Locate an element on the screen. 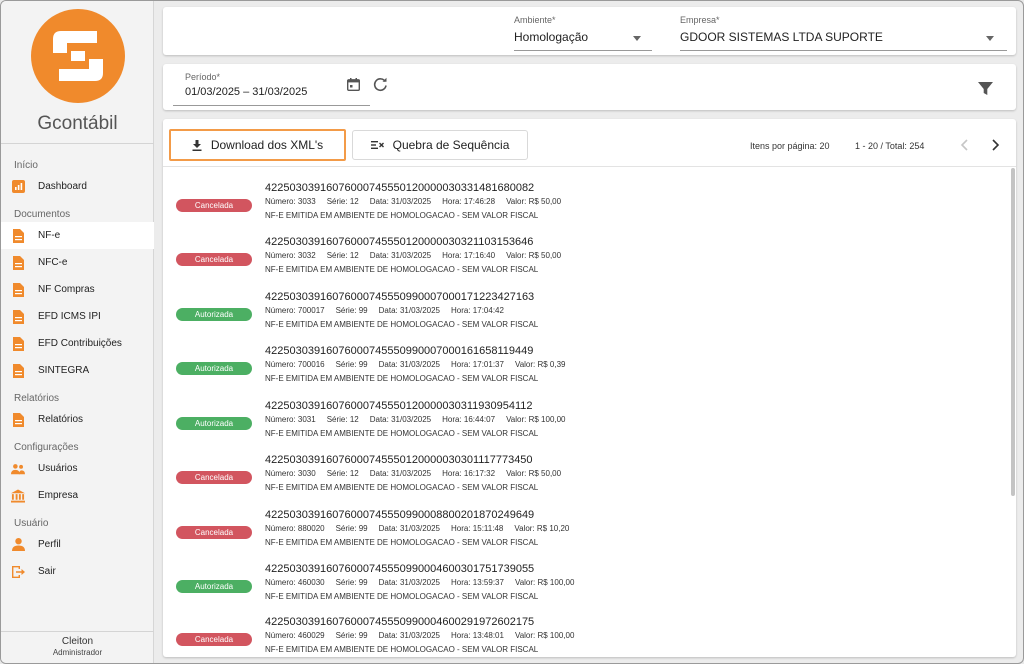 Image resolution: width=1024 pixels, height=664 pixels. sidebar-item-sintegra: SINTEGRA is located at coordinates (77, 370).